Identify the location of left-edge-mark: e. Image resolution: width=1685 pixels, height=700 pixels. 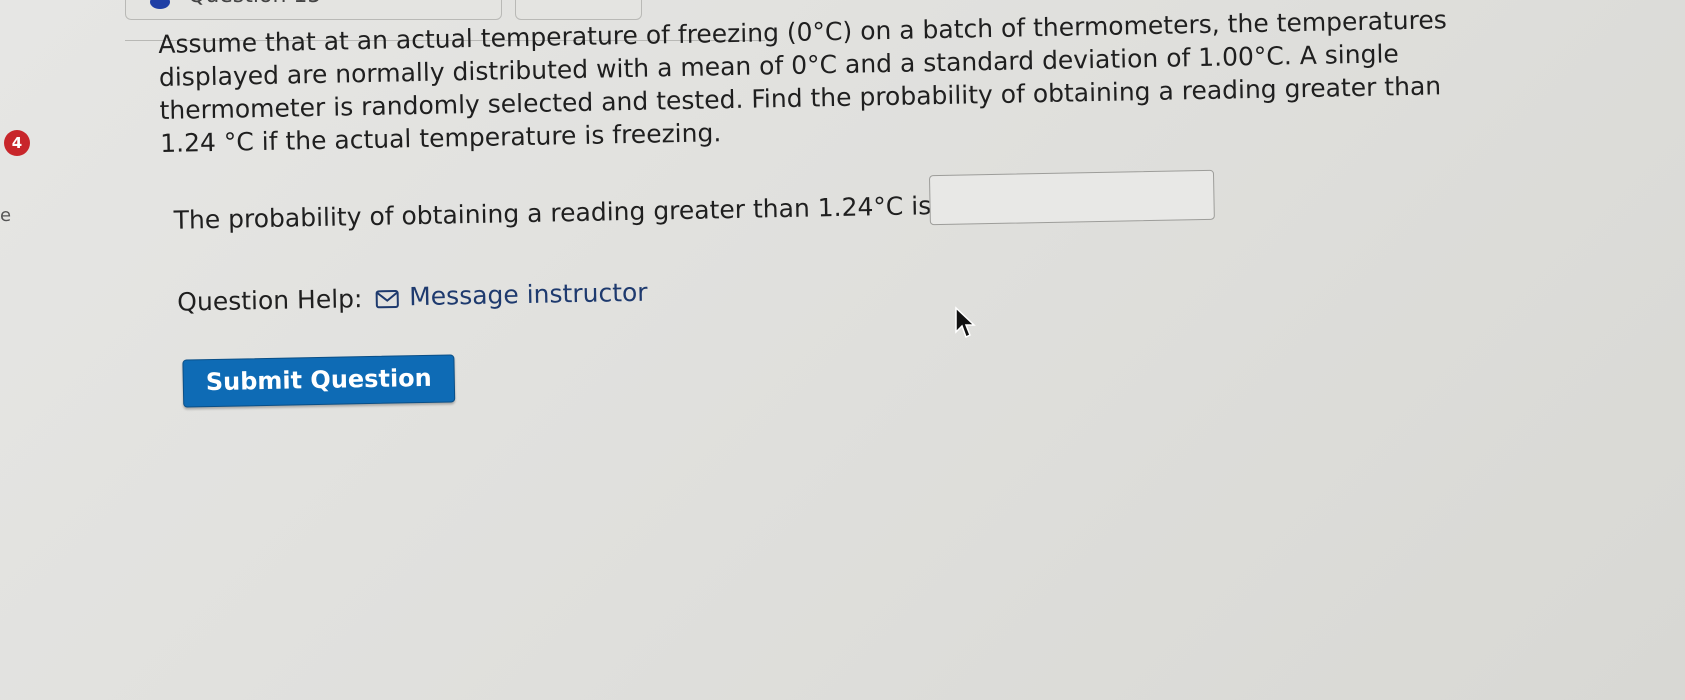
(6, 215).